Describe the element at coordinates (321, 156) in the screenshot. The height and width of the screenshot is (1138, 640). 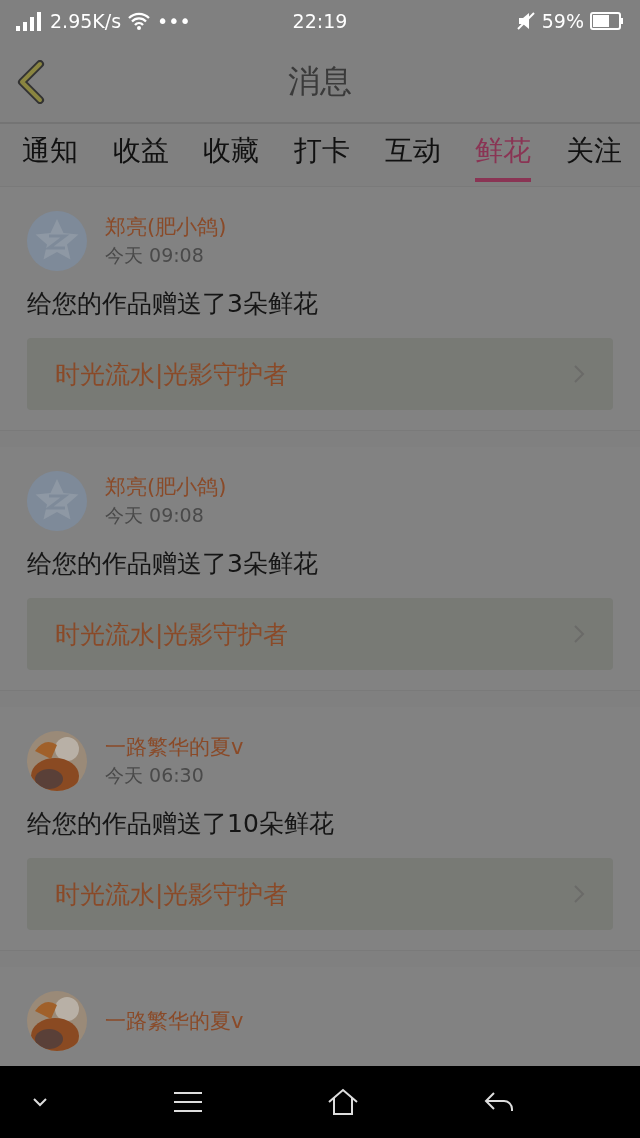
I see `tab: 打卡` at that location.